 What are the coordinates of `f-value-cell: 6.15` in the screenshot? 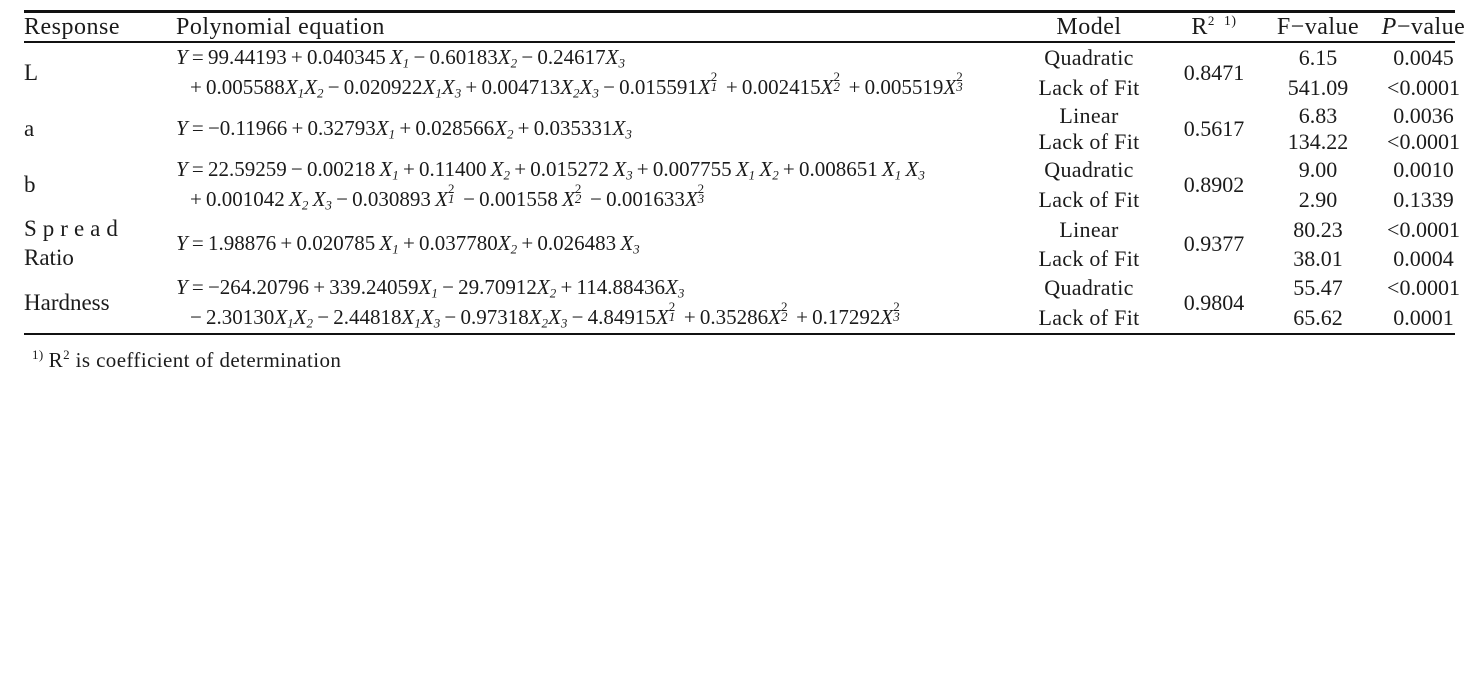 It's located at (1318, 58).